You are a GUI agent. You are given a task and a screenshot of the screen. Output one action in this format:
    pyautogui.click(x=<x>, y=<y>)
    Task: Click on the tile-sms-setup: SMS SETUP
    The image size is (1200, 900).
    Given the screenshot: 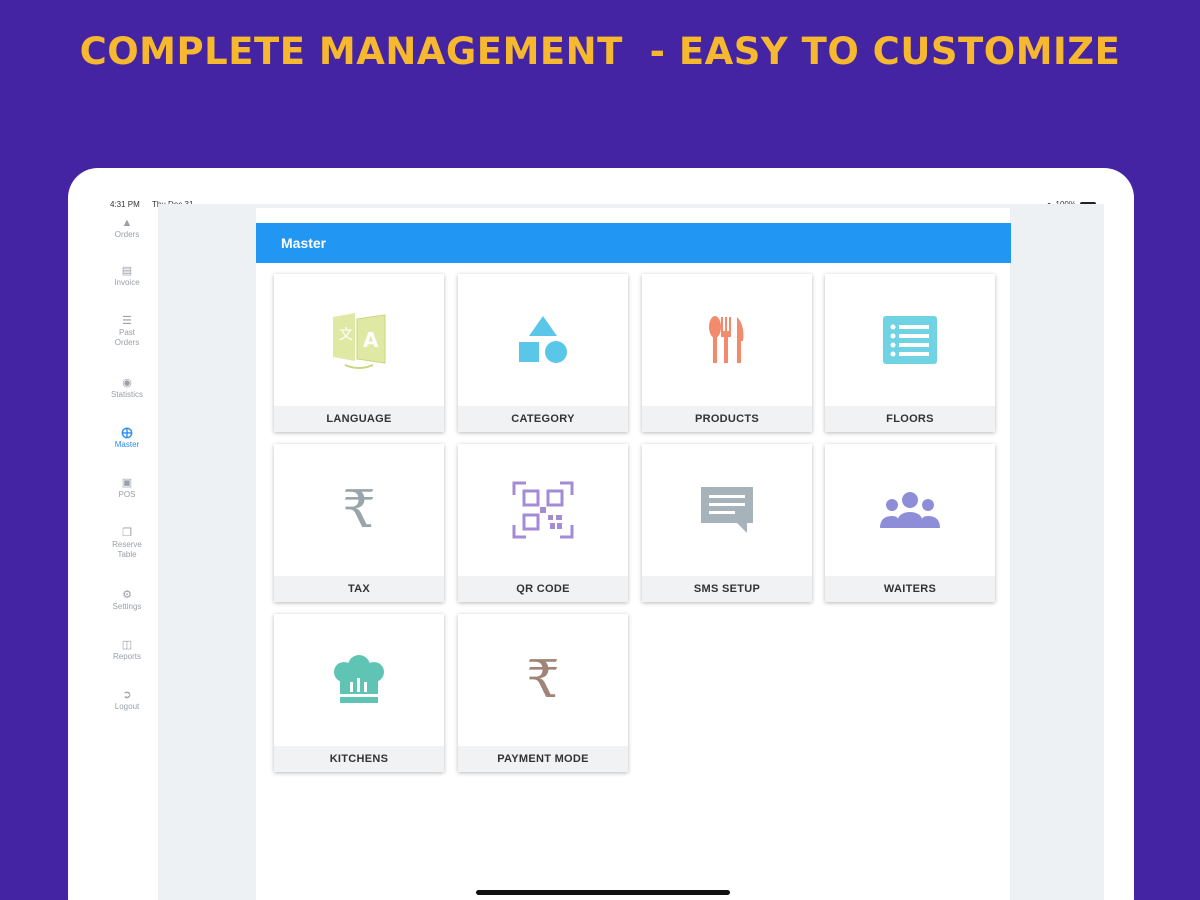 What is the action you would take?
    pyautogui.click(x=727, y=523)
    